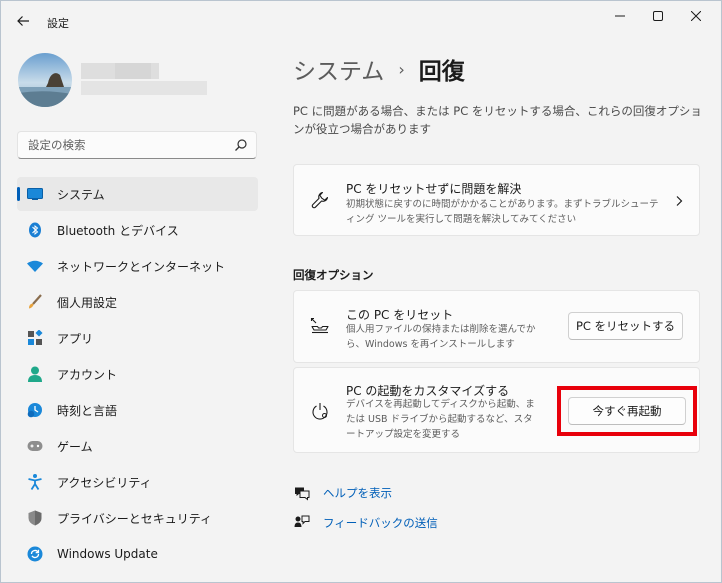  Describe the element at coordinates (241, 145) in the screenshot. I see `search-icon` at that location.